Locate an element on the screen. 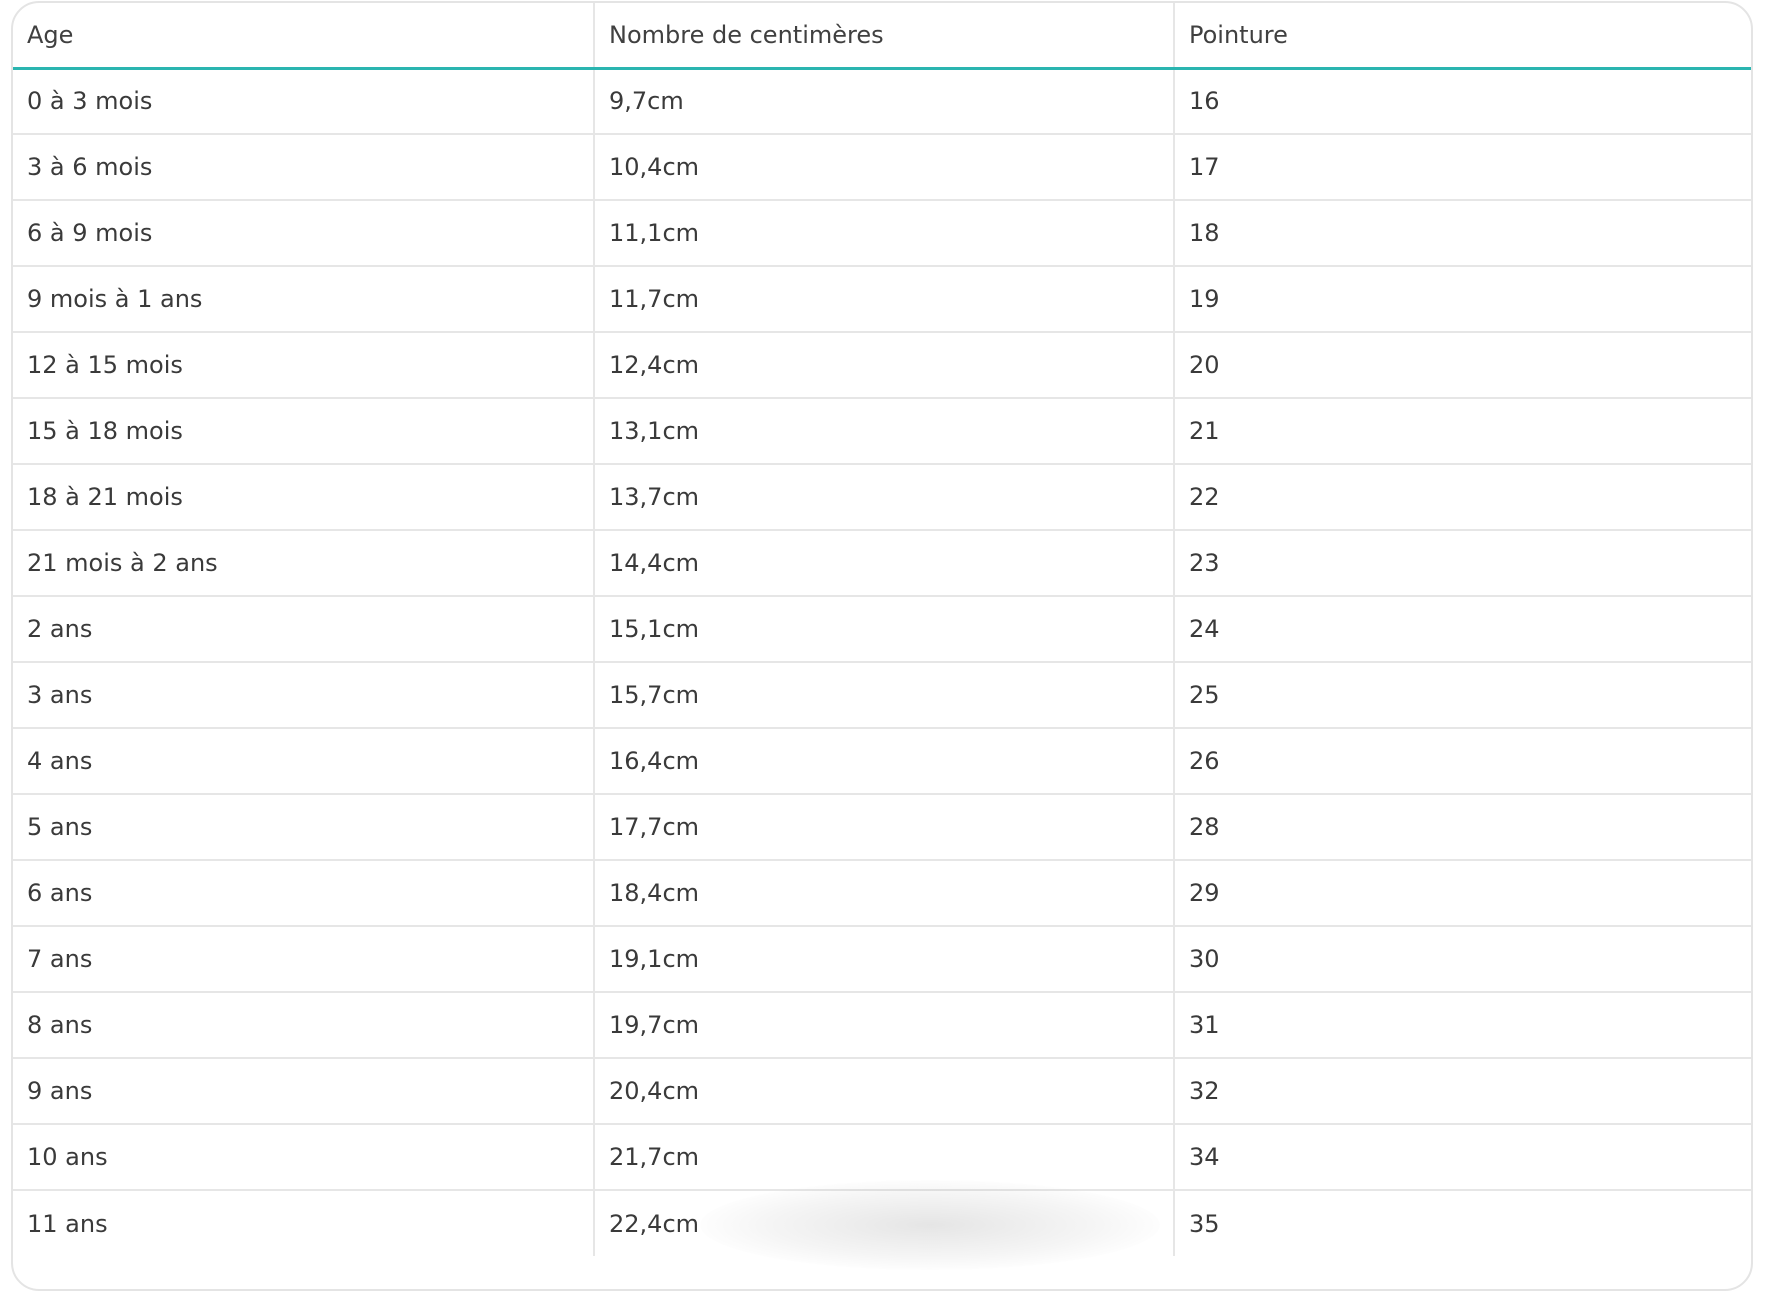  cell-centimeters: 13,7cm is located at coordinates (883, 497).